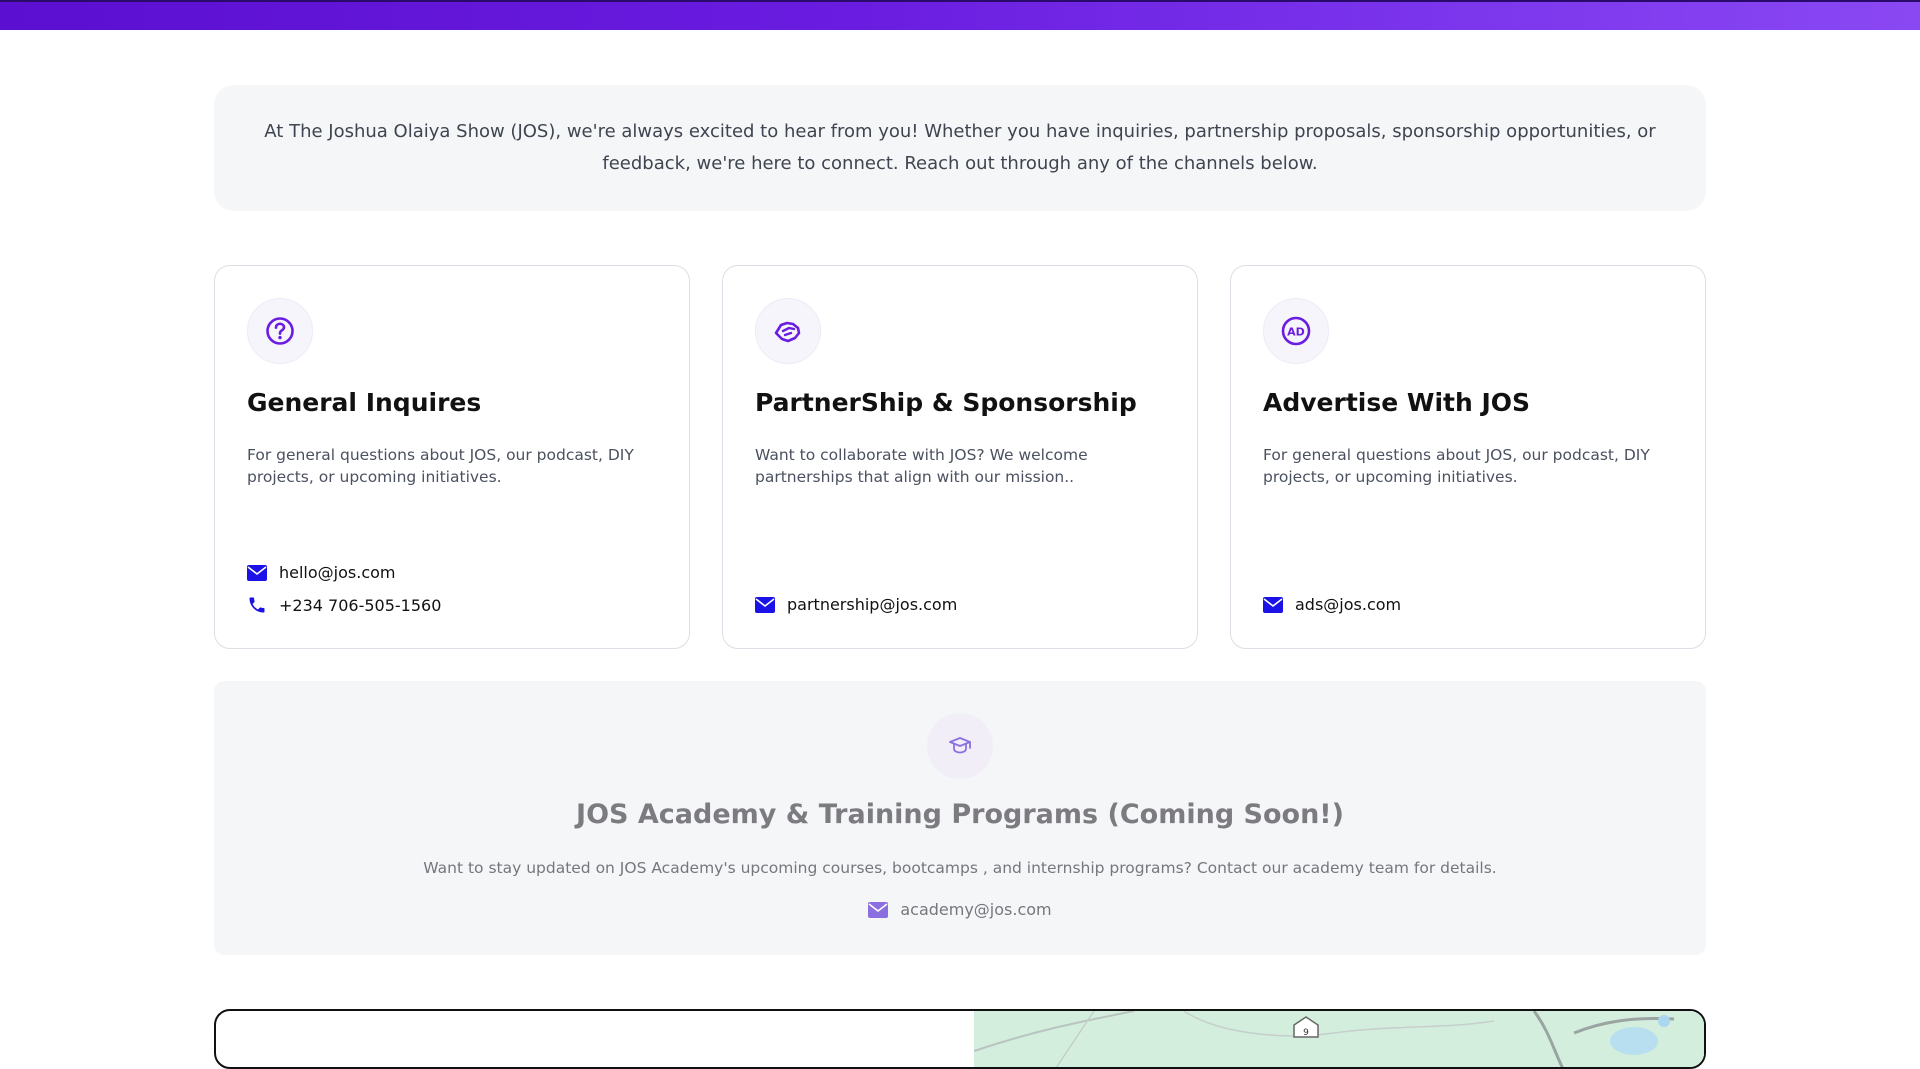  Describe the element at coordinates (872, 604) in the screenshot. I see `email-link: partnership@jos.com` at that location.